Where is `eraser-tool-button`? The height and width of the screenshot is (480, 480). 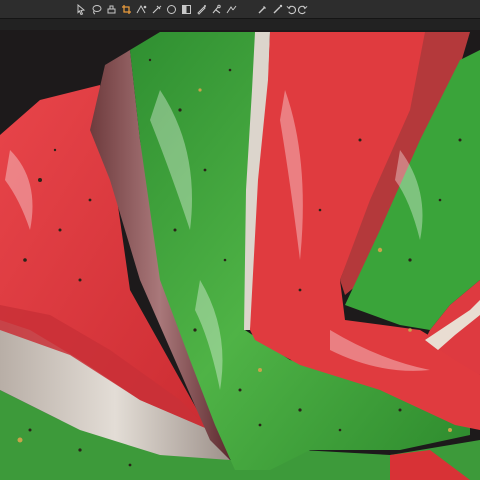 eraser-tool-button is located at coordinates (216, 9).